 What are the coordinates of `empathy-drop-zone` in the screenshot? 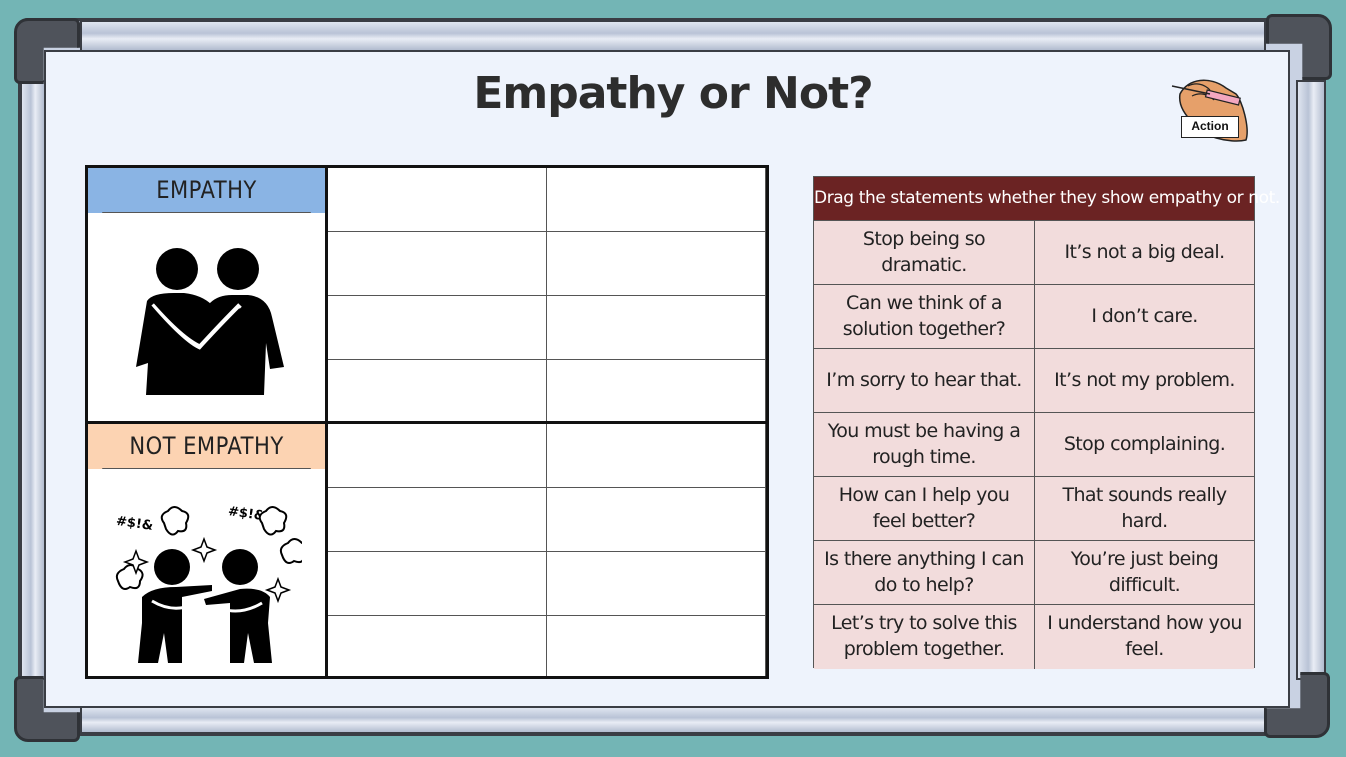 It's located at (547, 296).